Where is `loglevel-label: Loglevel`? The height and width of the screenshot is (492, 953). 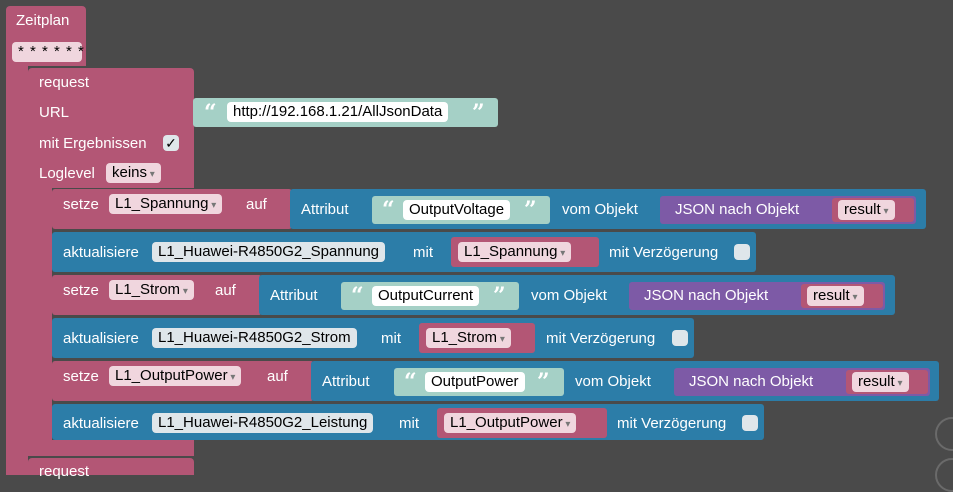 loglevel-label: Loglevel is located at coordinates (67, 173).